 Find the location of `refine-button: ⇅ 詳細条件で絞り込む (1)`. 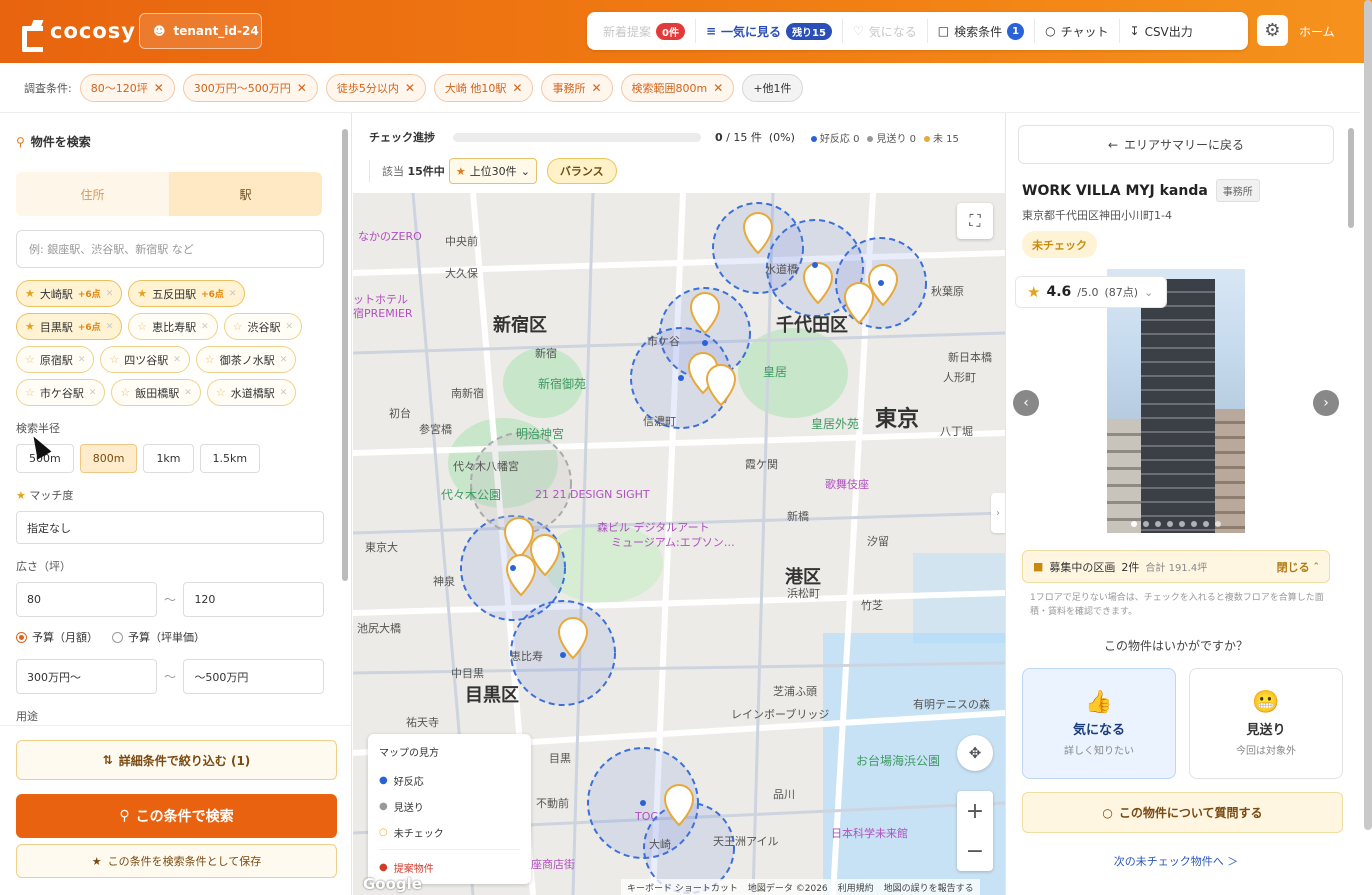

refine-button: ⇅ 詳細条件で絞り込む (1) is located at coordinates (176, 760).